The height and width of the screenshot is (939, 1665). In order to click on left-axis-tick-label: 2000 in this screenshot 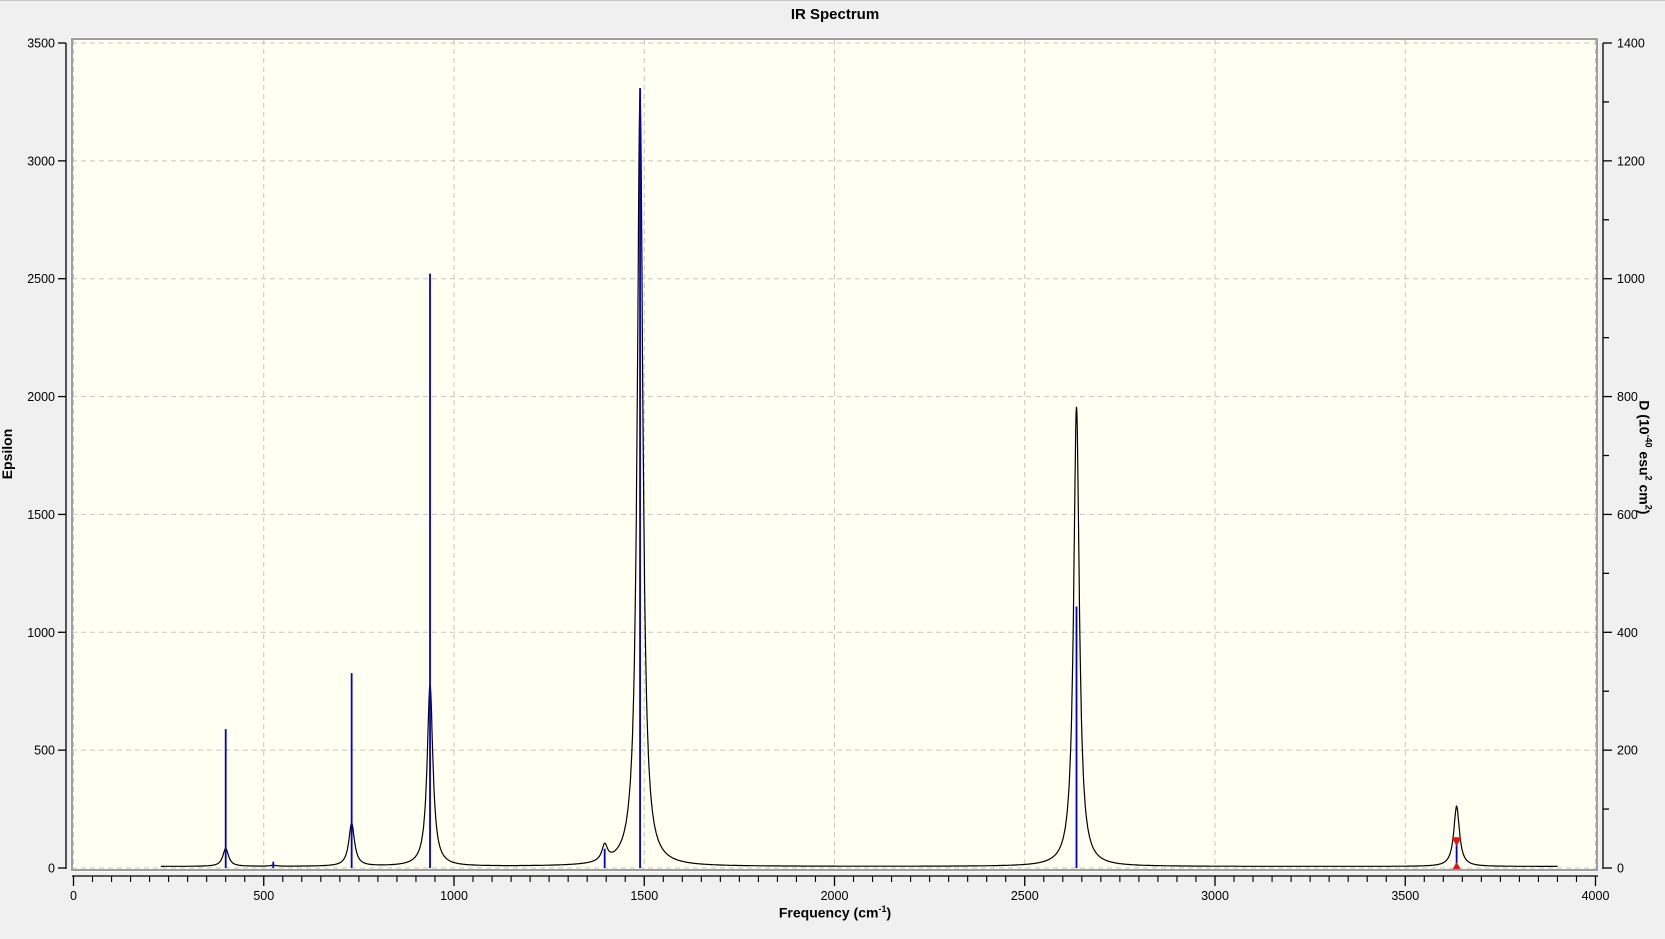, I will do `click(41, 397)`.